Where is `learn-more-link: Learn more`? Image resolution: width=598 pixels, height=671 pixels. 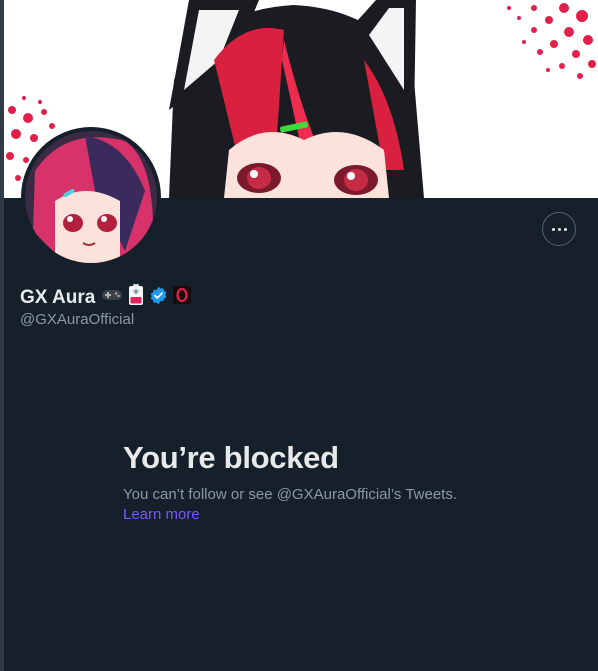 learn-more-link: Learn more is located at coordinates (161, 514).